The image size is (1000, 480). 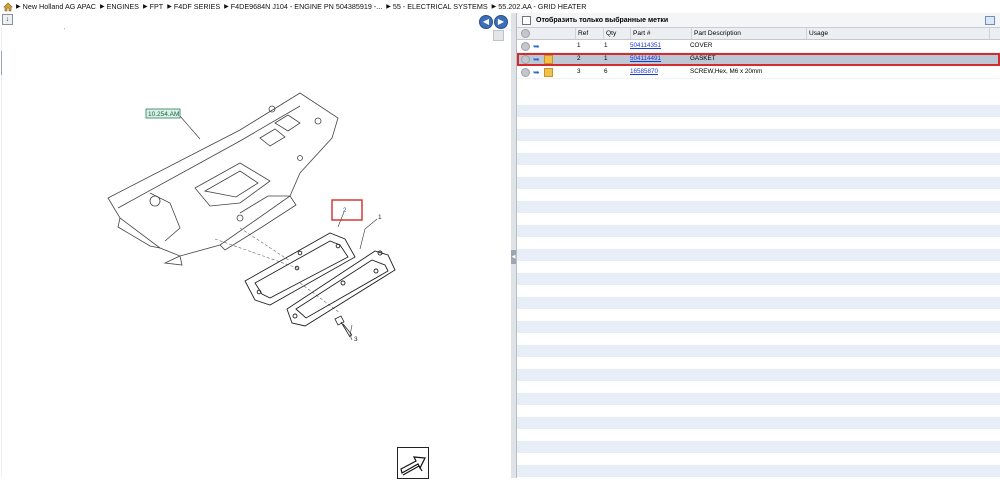 What do you see at coordinates (661, 33) in the screenshot?
I see `header-part-number: Part #` at bounding box center [661, 33].